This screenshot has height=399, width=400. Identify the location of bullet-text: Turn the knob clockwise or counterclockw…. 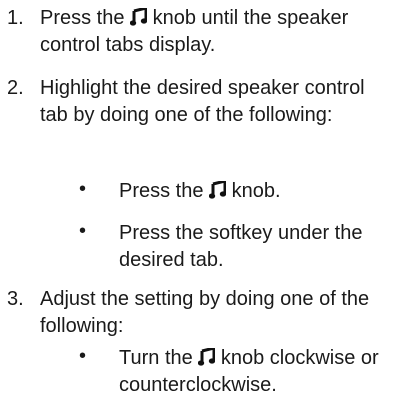
(249, 371).